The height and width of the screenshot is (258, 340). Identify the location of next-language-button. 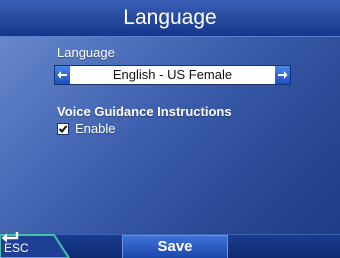
(282, 75).